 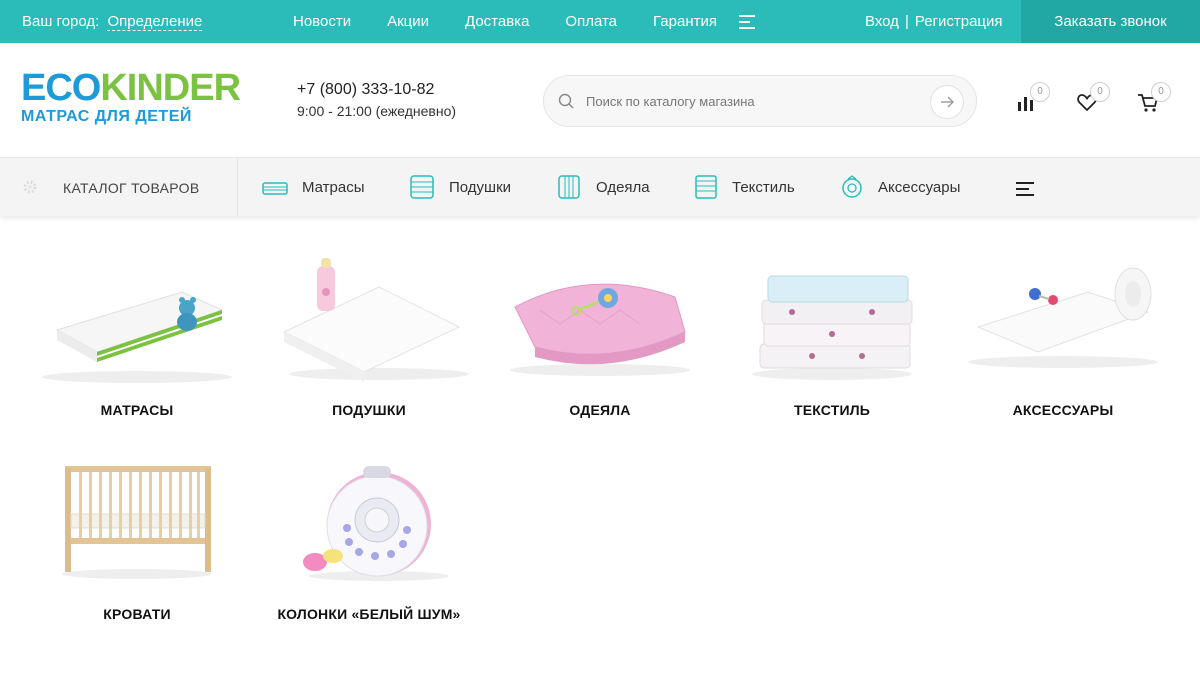 I want to click on top-nav-news: Новости, so click(x=322, y=21).